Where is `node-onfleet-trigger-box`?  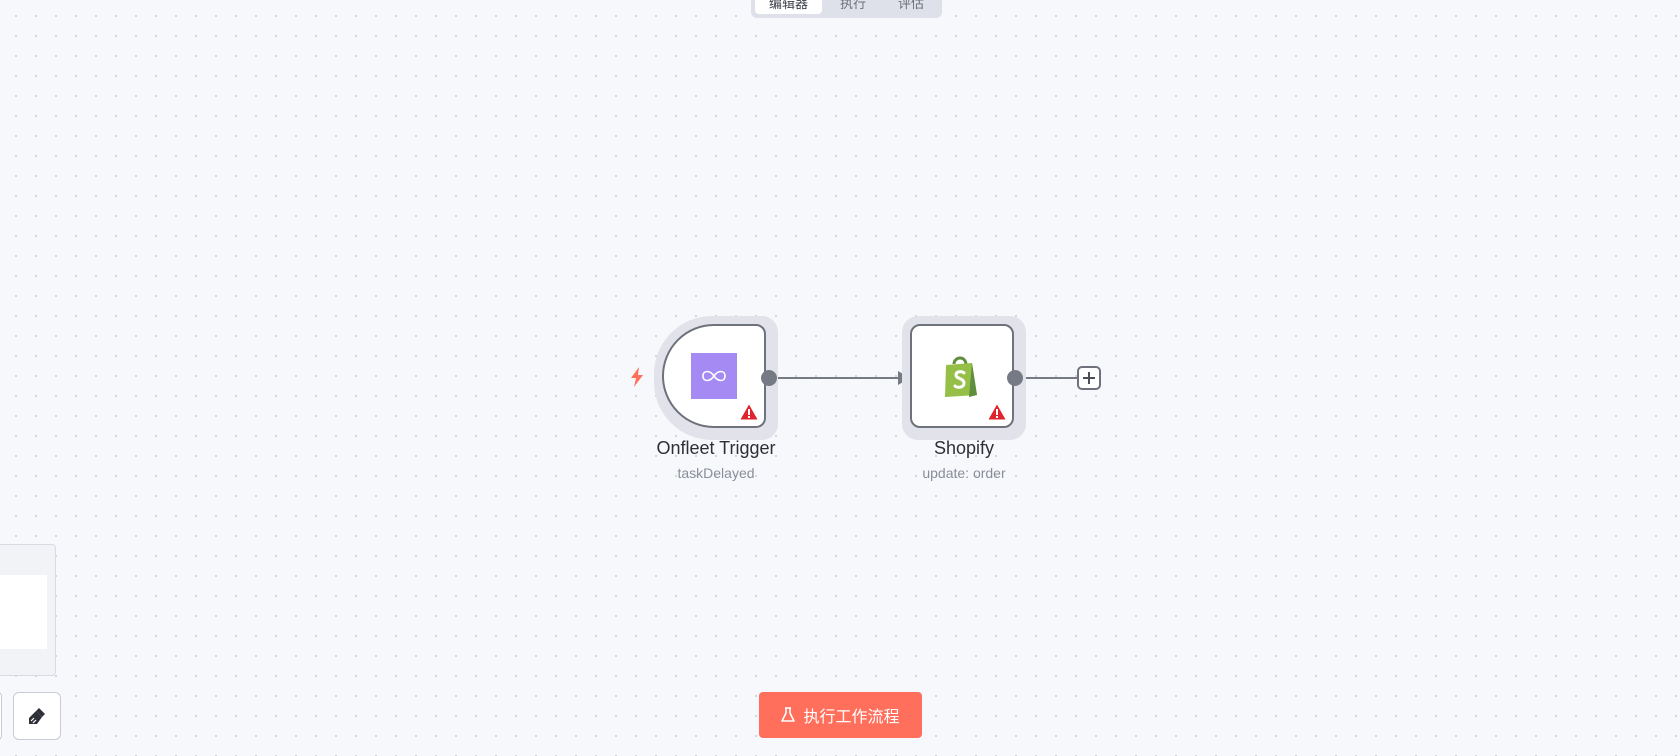
node-onfleet-trigger-box is located at coordinates (714, 376).